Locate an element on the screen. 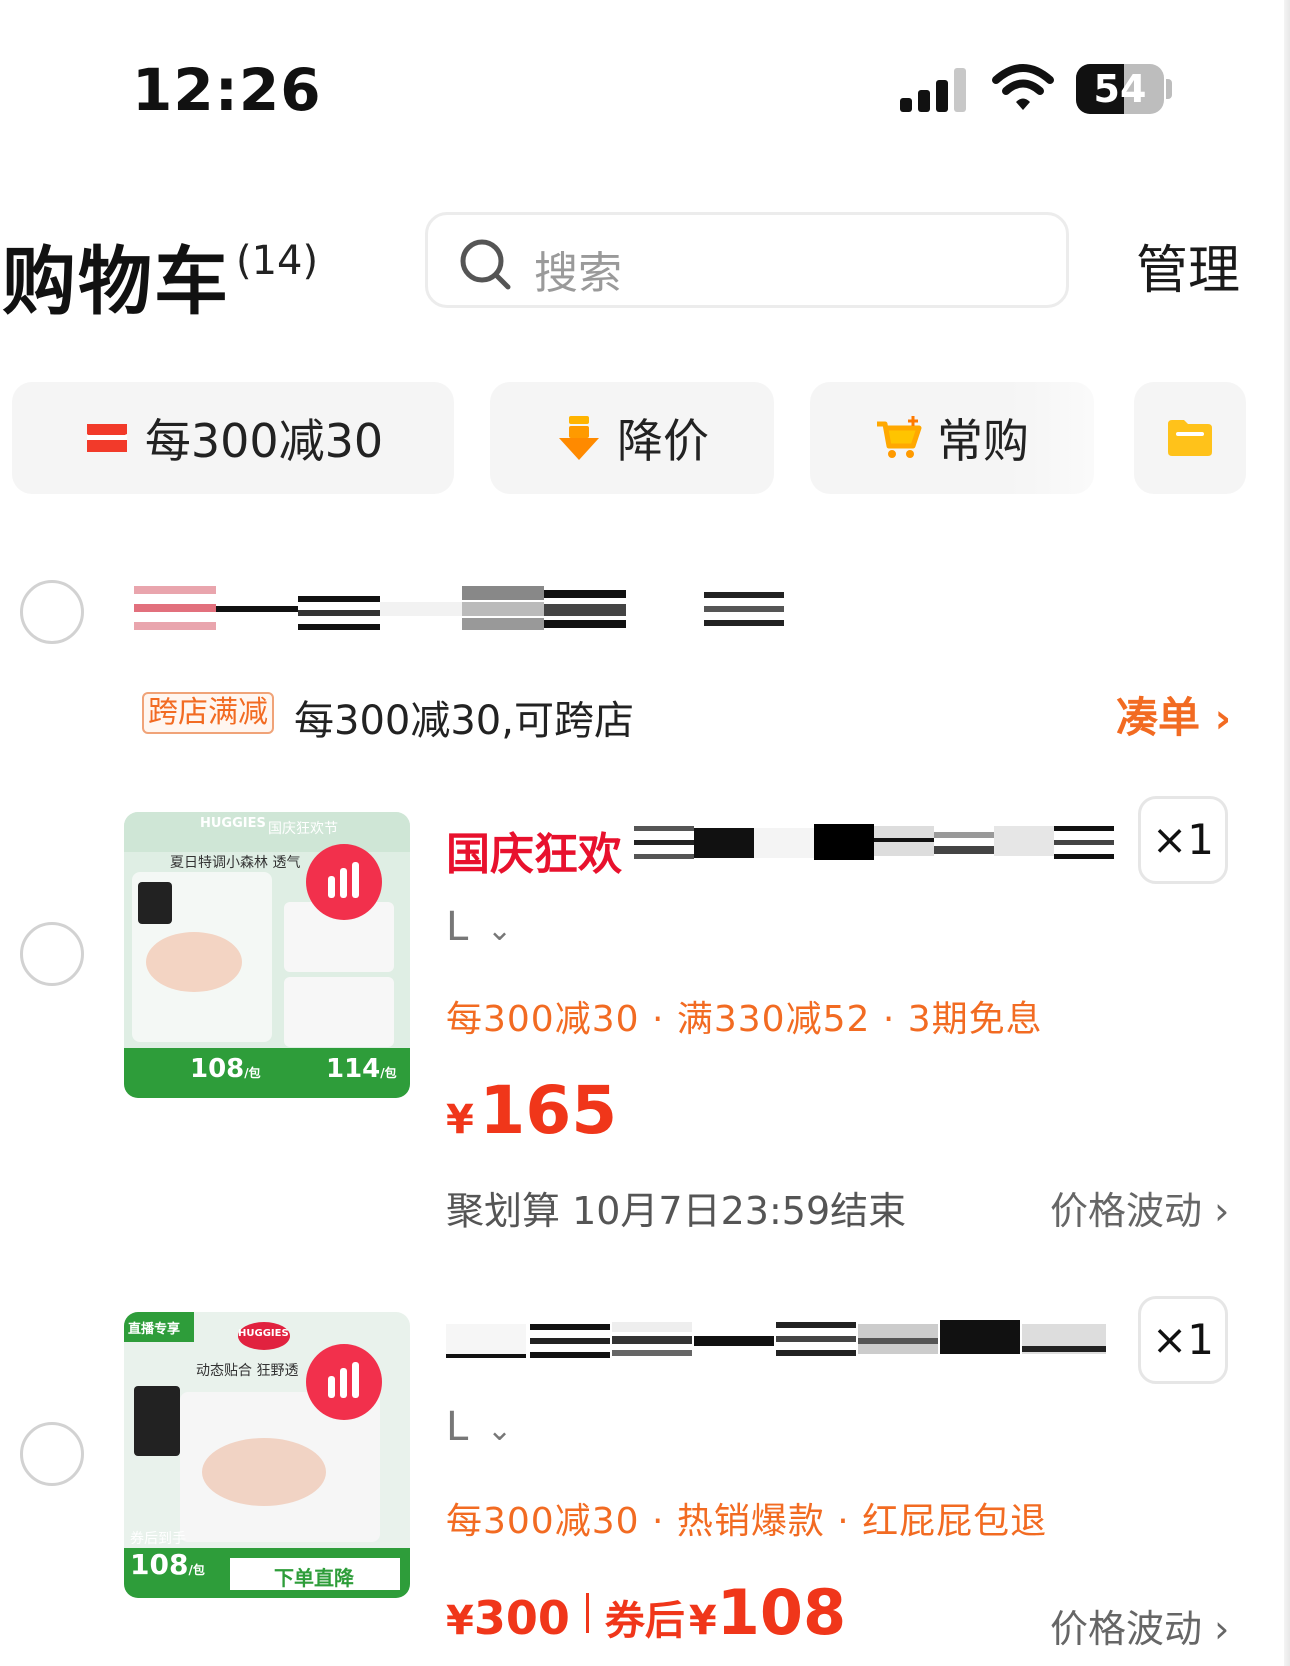 This screenshot has height=1666, width=1290. filter-chip-folder is located at coordinates (1190, 438).